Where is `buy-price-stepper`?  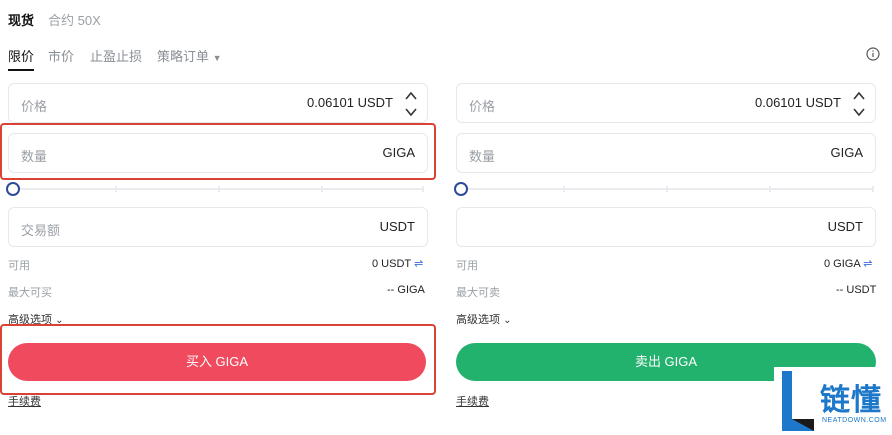
buy-price-stepper is located at coordinates (411, 104).